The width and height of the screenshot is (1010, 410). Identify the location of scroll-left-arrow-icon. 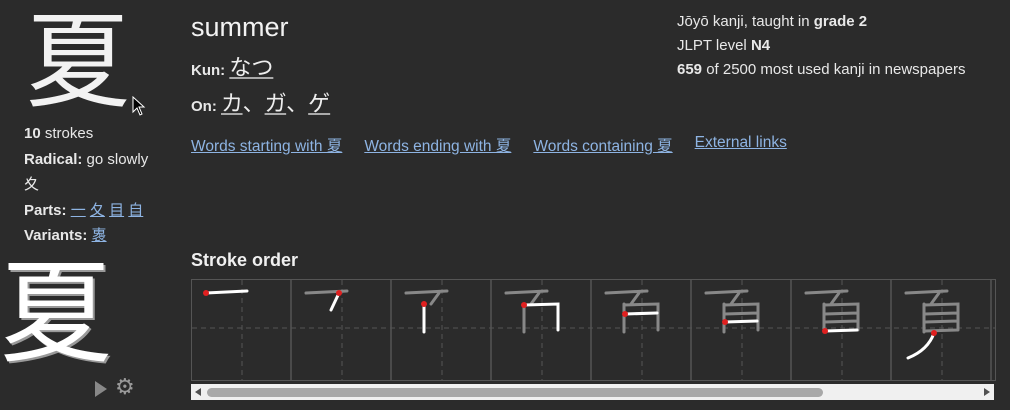
(198, 392).